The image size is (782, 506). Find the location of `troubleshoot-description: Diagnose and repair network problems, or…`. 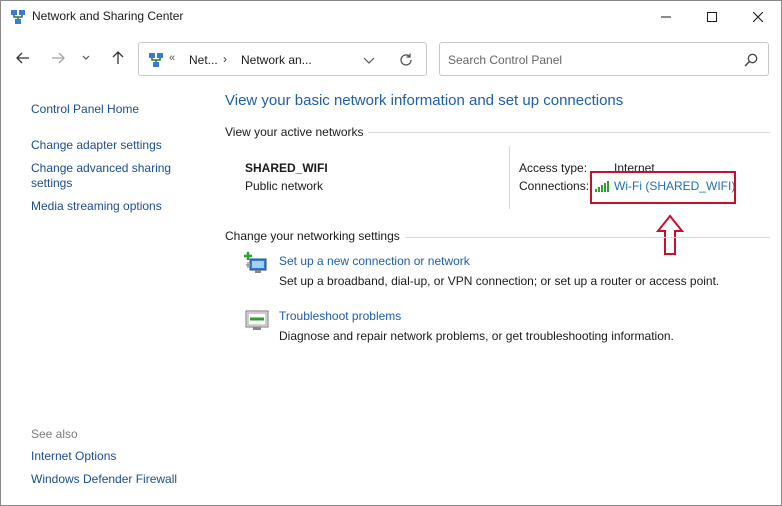

troubleshoot-description: Diagnose and repair network problems, or… is located at coordinates (476, 336).